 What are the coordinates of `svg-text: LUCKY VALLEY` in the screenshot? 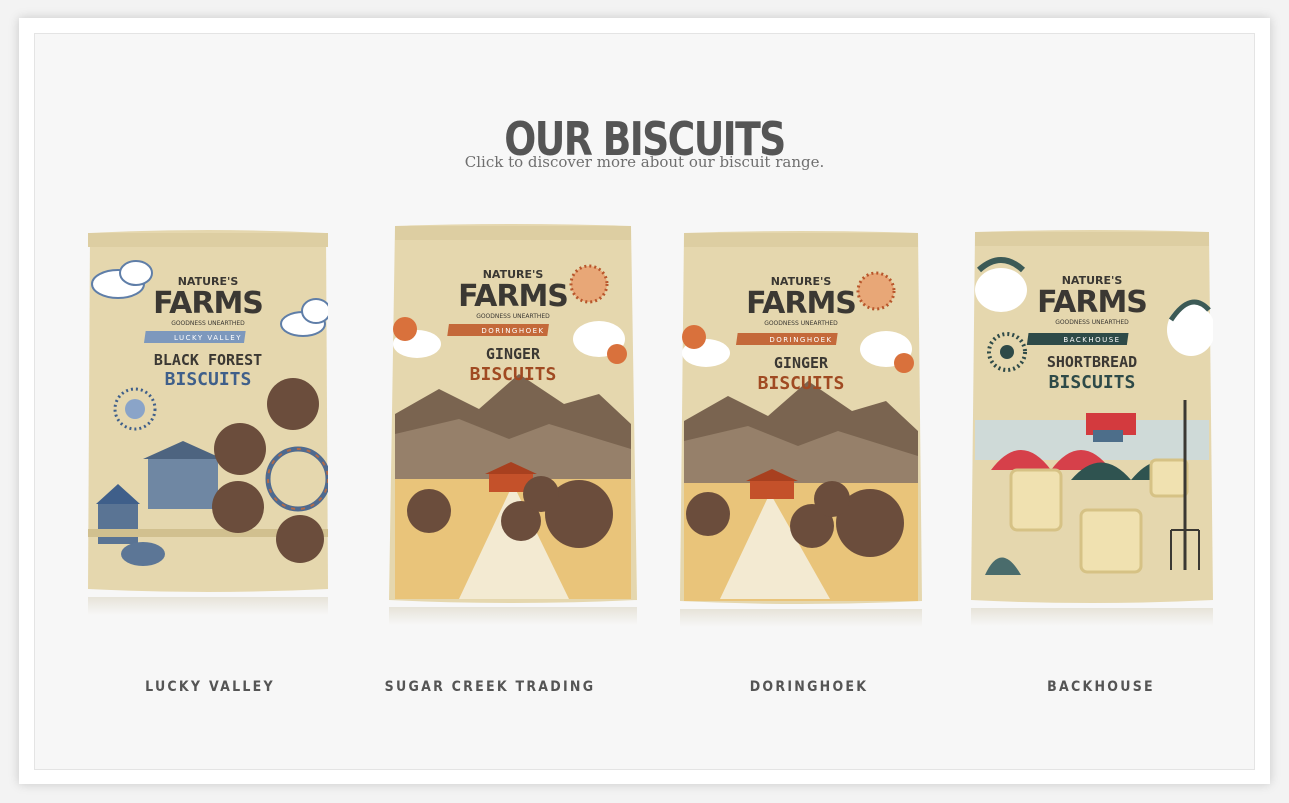 It's located at (208, 338).